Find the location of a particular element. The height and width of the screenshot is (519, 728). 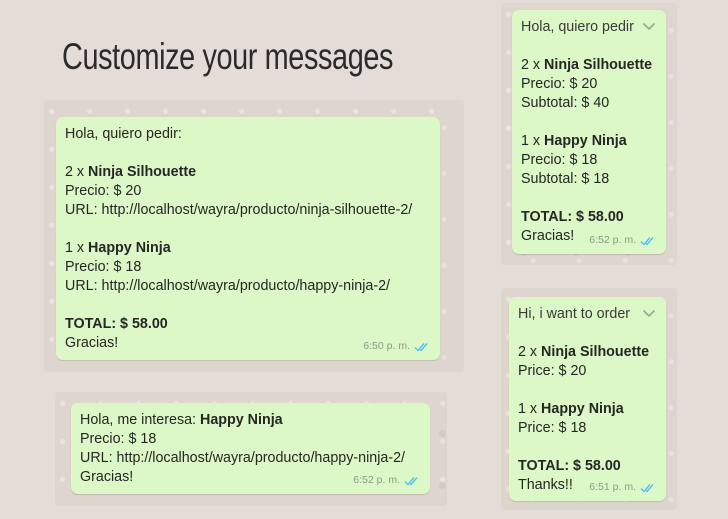

message-meta: 6:51 p. m. is located at coordinates (622, 487).